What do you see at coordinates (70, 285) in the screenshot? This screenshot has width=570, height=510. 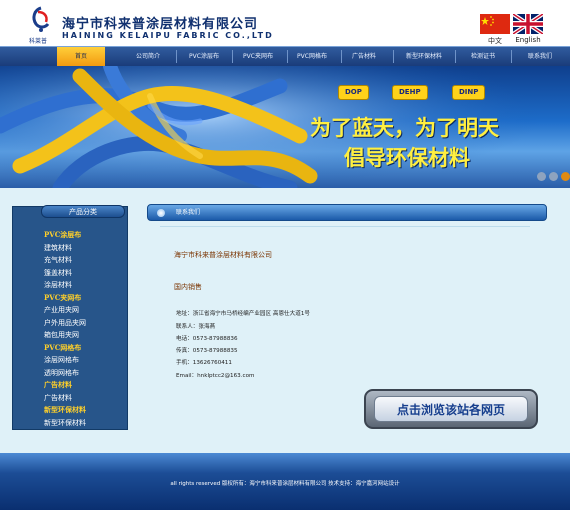 I see `sidebar-item-coated: 涂层材料` at bounding box center [70, 285].